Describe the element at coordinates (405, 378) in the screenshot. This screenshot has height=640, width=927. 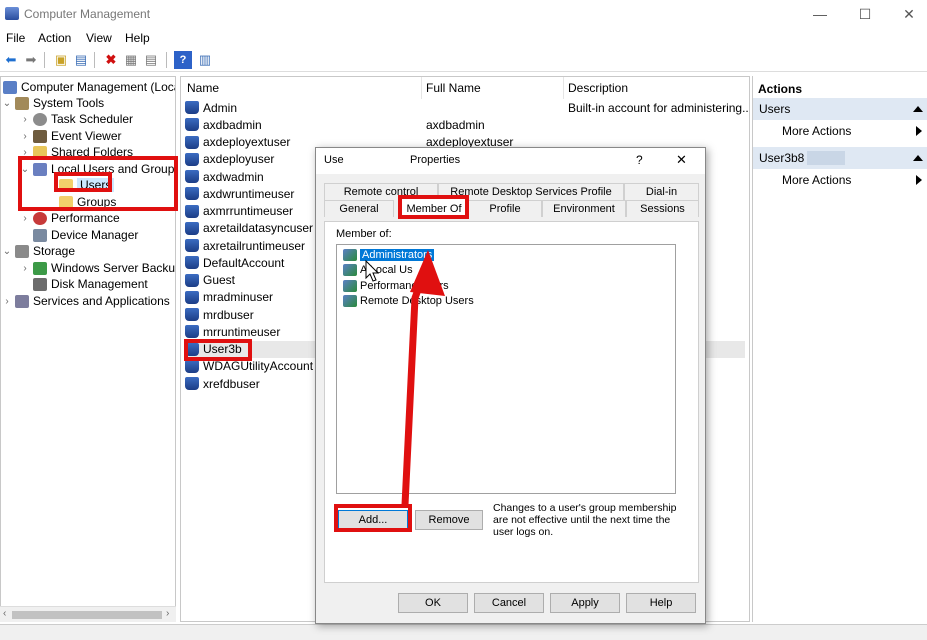
I see `annotation-arrow` at that location.